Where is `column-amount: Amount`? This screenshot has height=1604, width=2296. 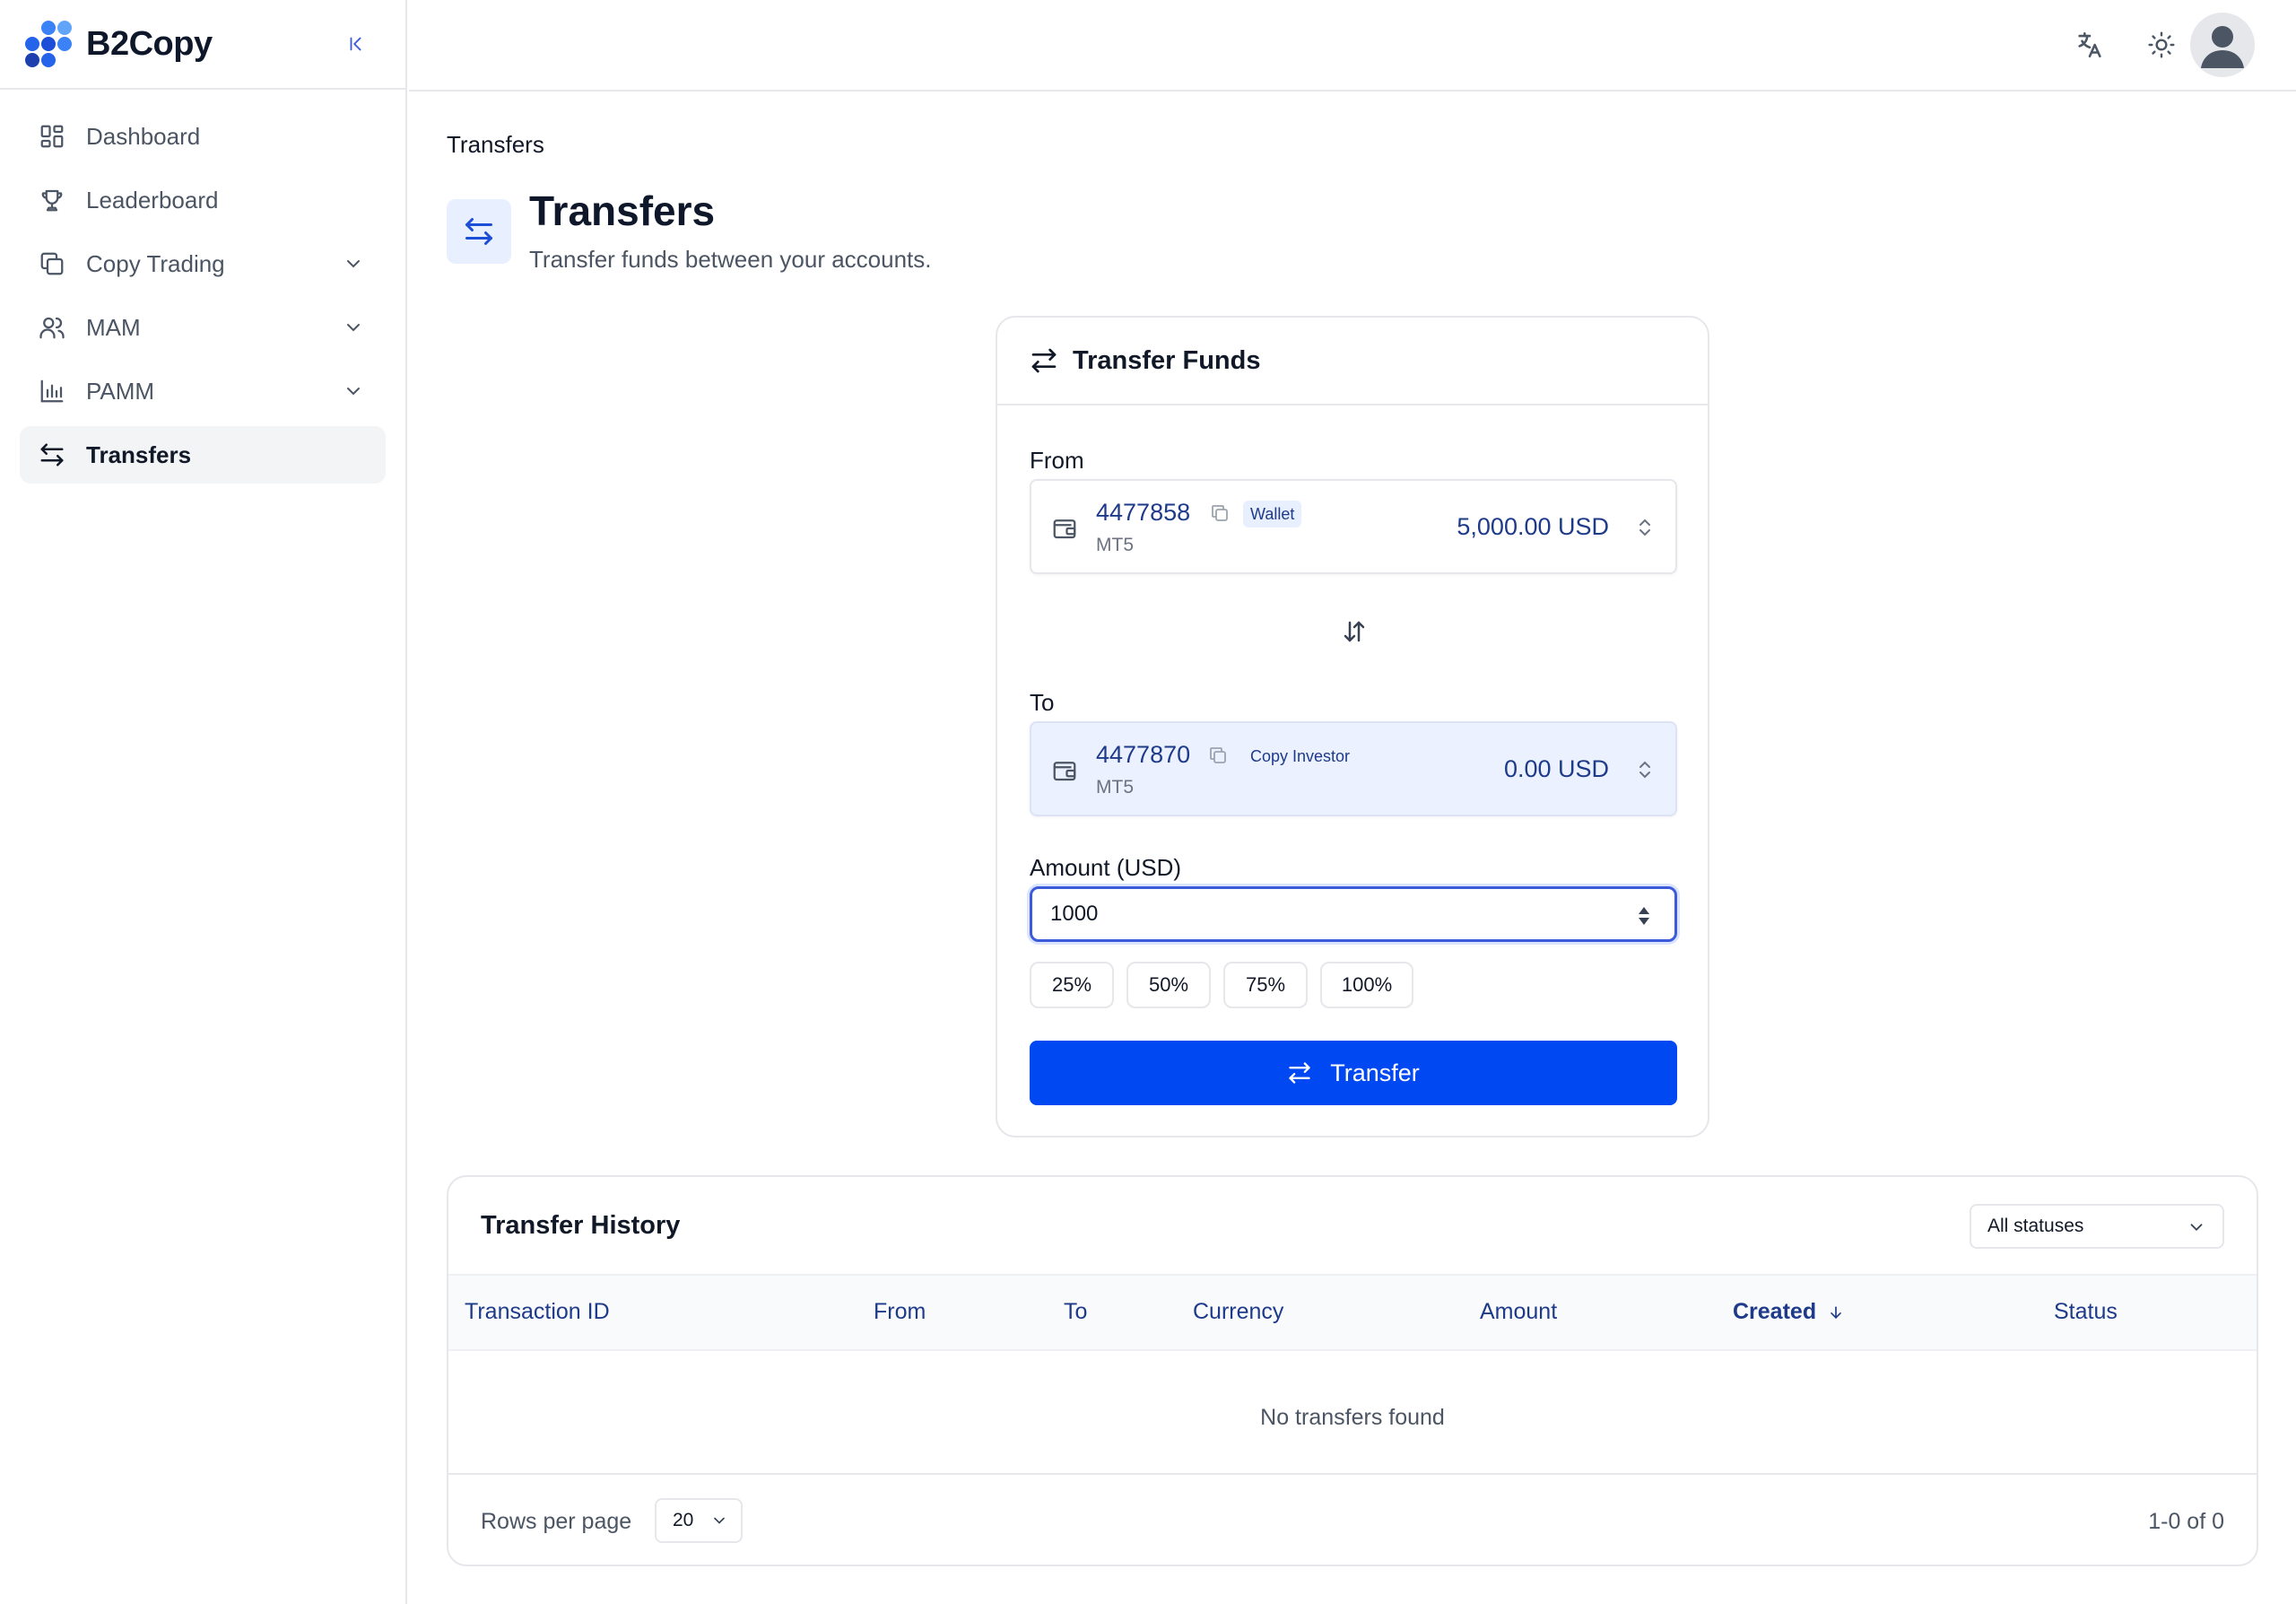 column-amount: Amount is located at coordinates (1518, 1312).